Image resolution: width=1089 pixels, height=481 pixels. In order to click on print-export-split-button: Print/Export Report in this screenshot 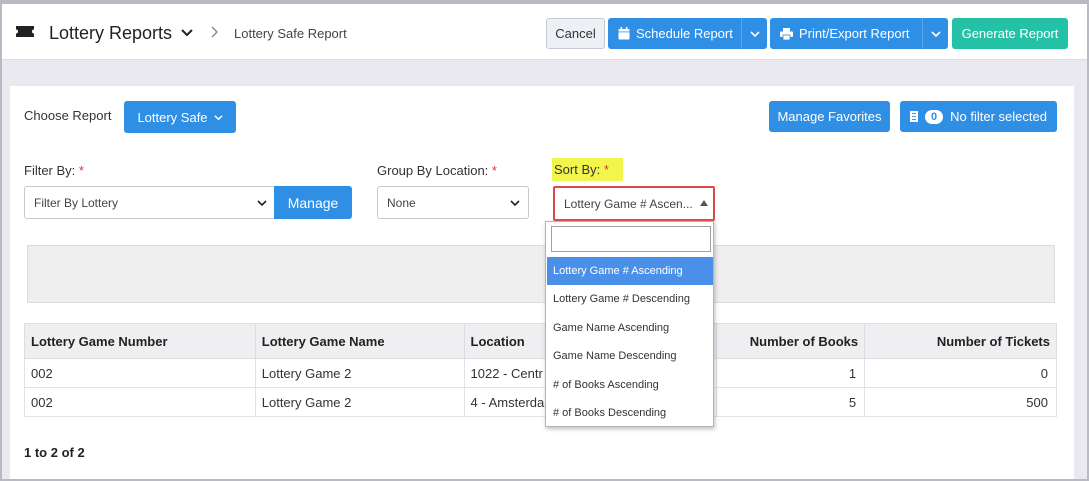, I will do `click(859, 33)`.